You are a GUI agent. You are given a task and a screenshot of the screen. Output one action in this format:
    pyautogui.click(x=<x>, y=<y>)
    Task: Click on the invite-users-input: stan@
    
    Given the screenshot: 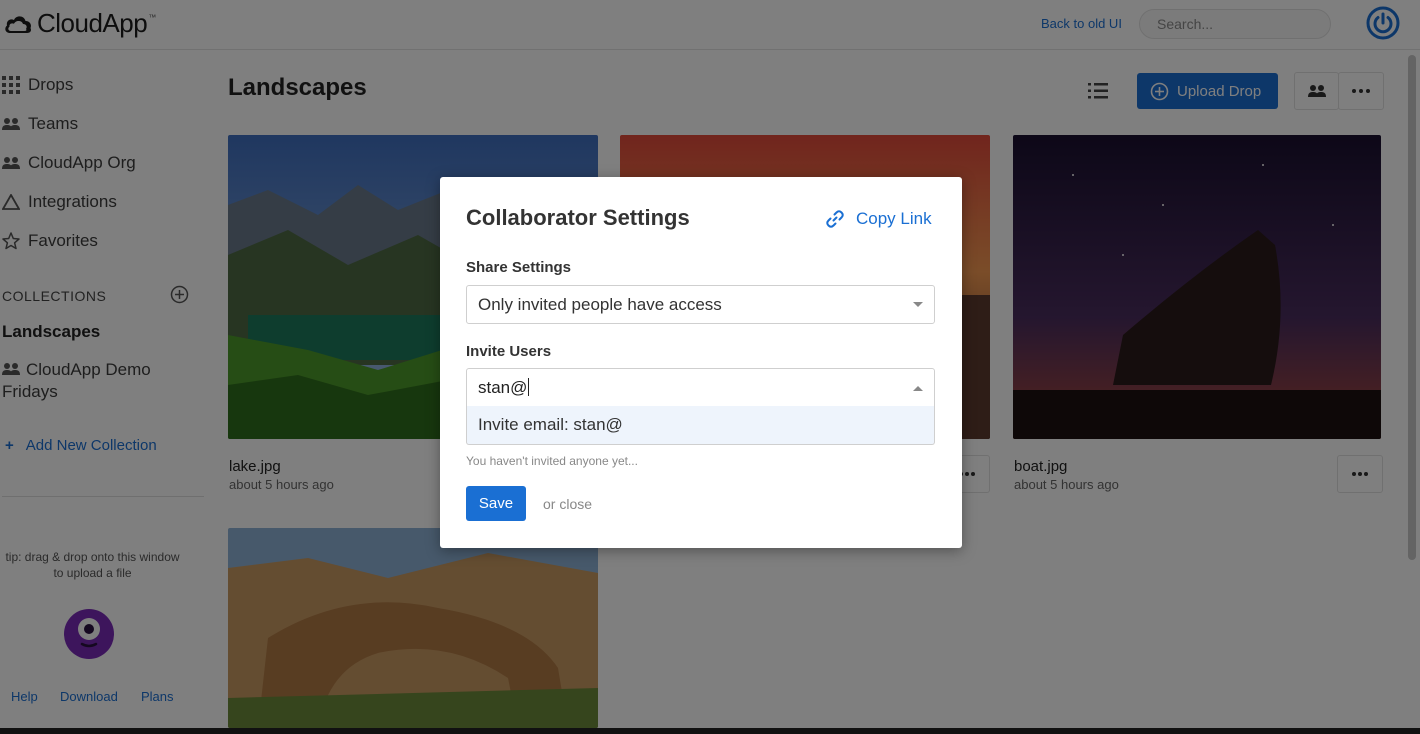 What is the action you would take?
    pyautogui.click(x=700, y=387)
    